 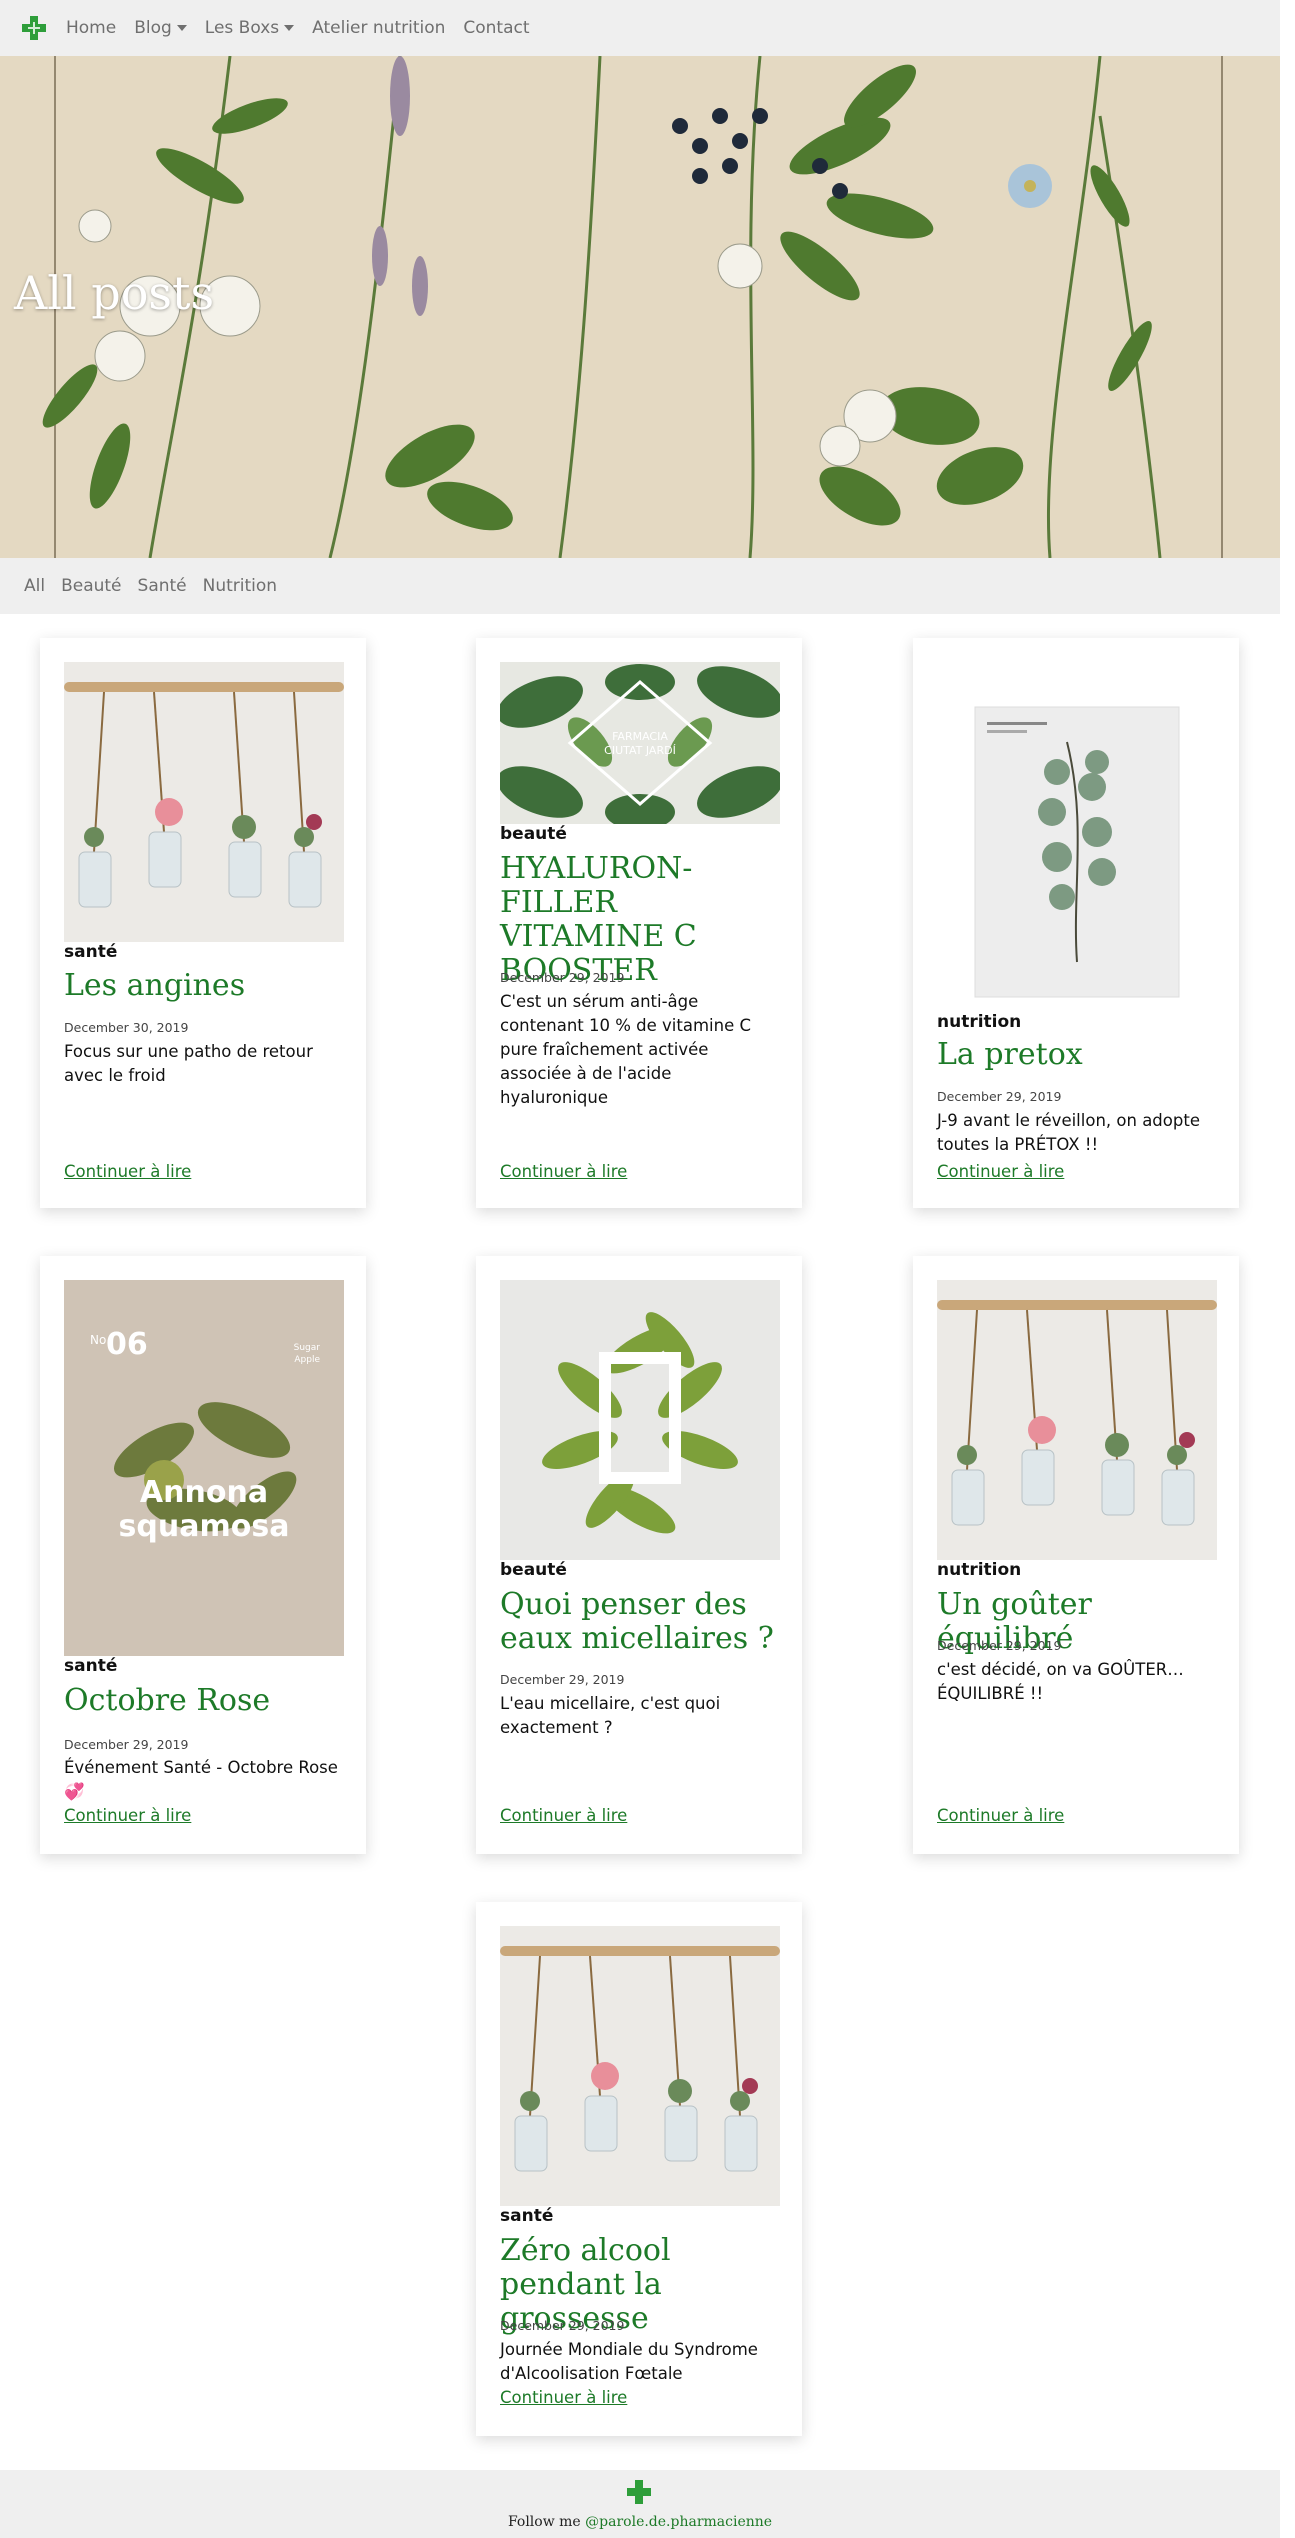 I want to click on post-excerpt: Événement Santé - Octobre Rose 💞, so click(x=201, y=1779).